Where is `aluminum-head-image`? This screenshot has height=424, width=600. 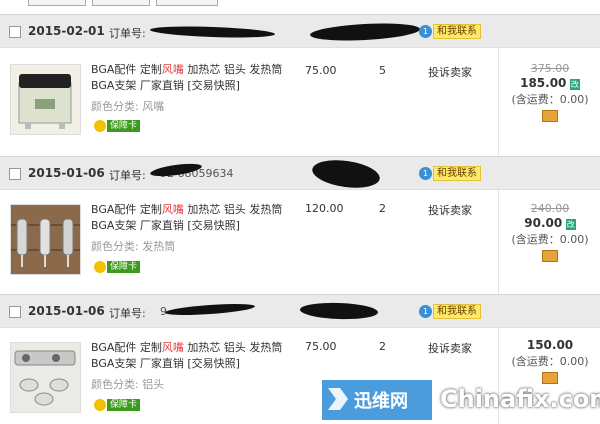
aluminum-head-image is located at coordinates (45, 377).